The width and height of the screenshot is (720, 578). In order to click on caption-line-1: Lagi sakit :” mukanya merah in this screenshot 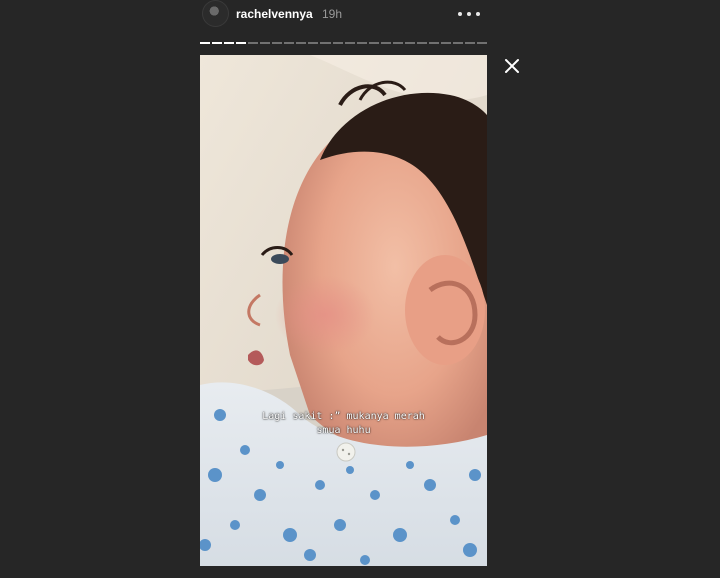, I will do `click(343, 416)`.